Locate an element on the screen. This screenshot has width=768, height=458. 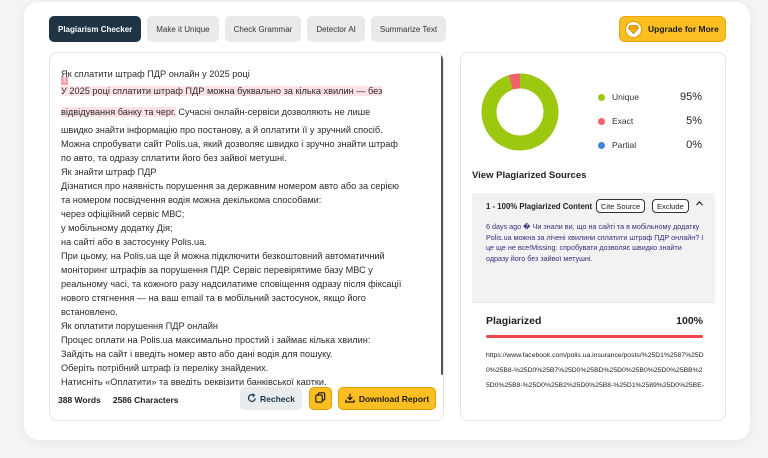
editor-line: встановлено. is located at coordinates (89, 312).